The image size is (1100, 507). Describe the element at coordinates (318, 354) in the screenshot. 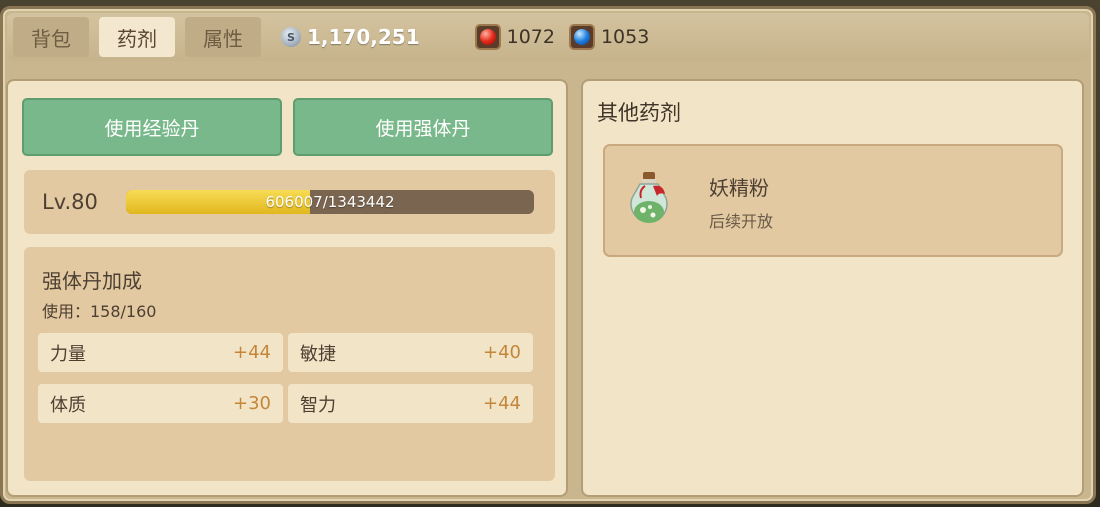

I see `stat-name: 敏捷` at that location.